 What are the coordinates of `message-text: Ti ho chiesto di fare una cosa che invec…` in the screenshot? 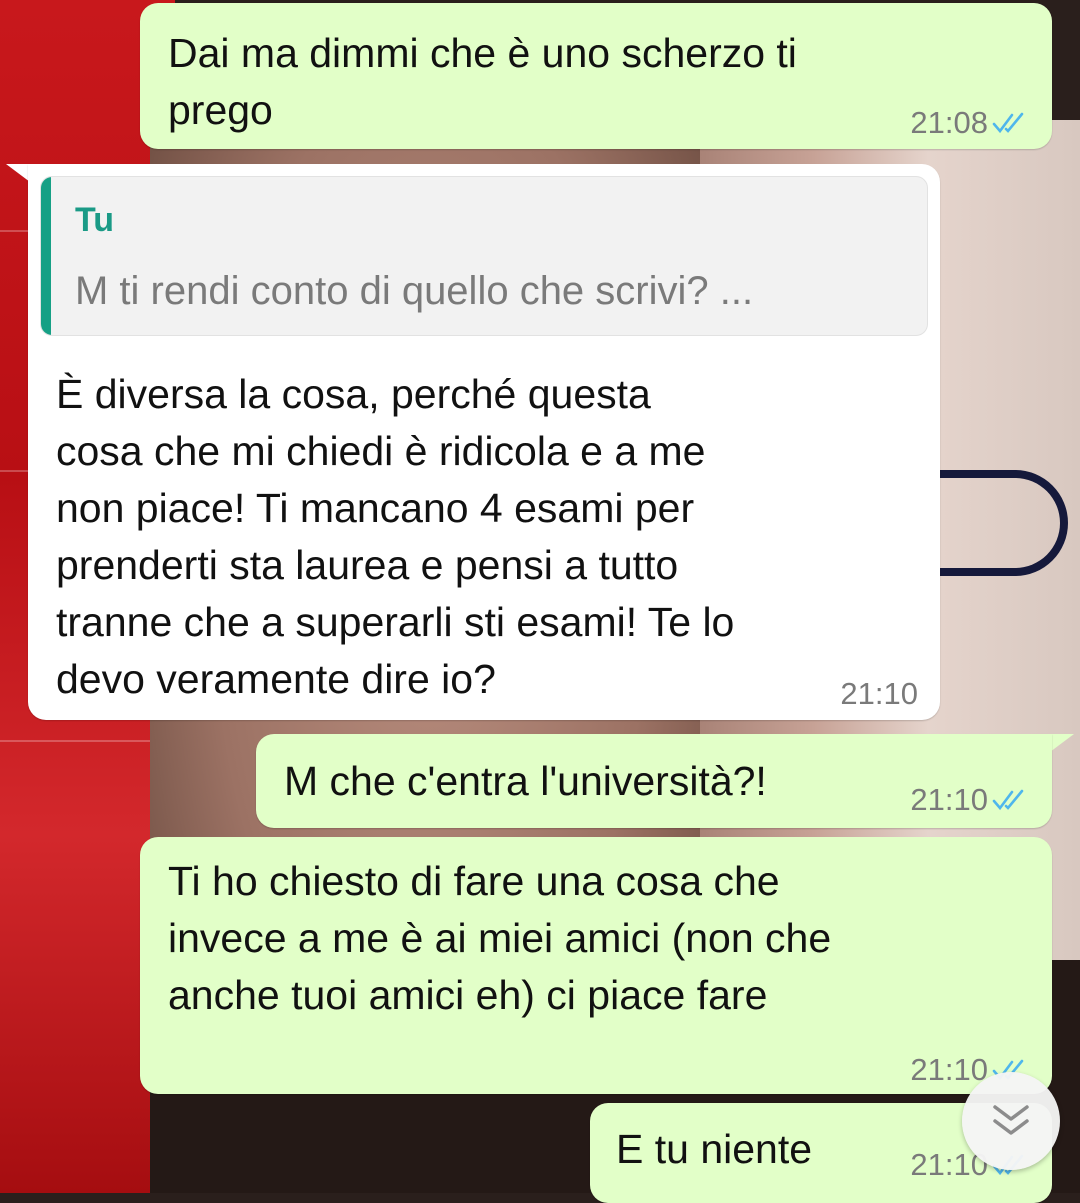 It's located at (500, 938).